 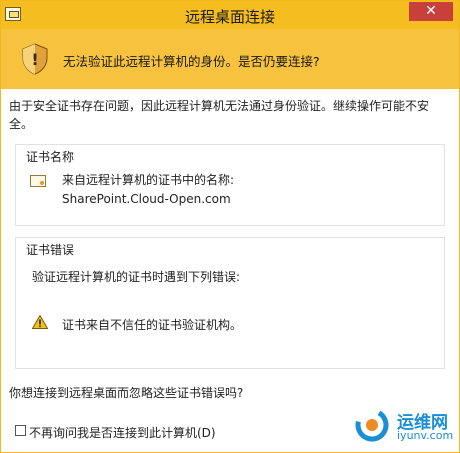 I want to click on warning-icon, so click(x=40, y=322).